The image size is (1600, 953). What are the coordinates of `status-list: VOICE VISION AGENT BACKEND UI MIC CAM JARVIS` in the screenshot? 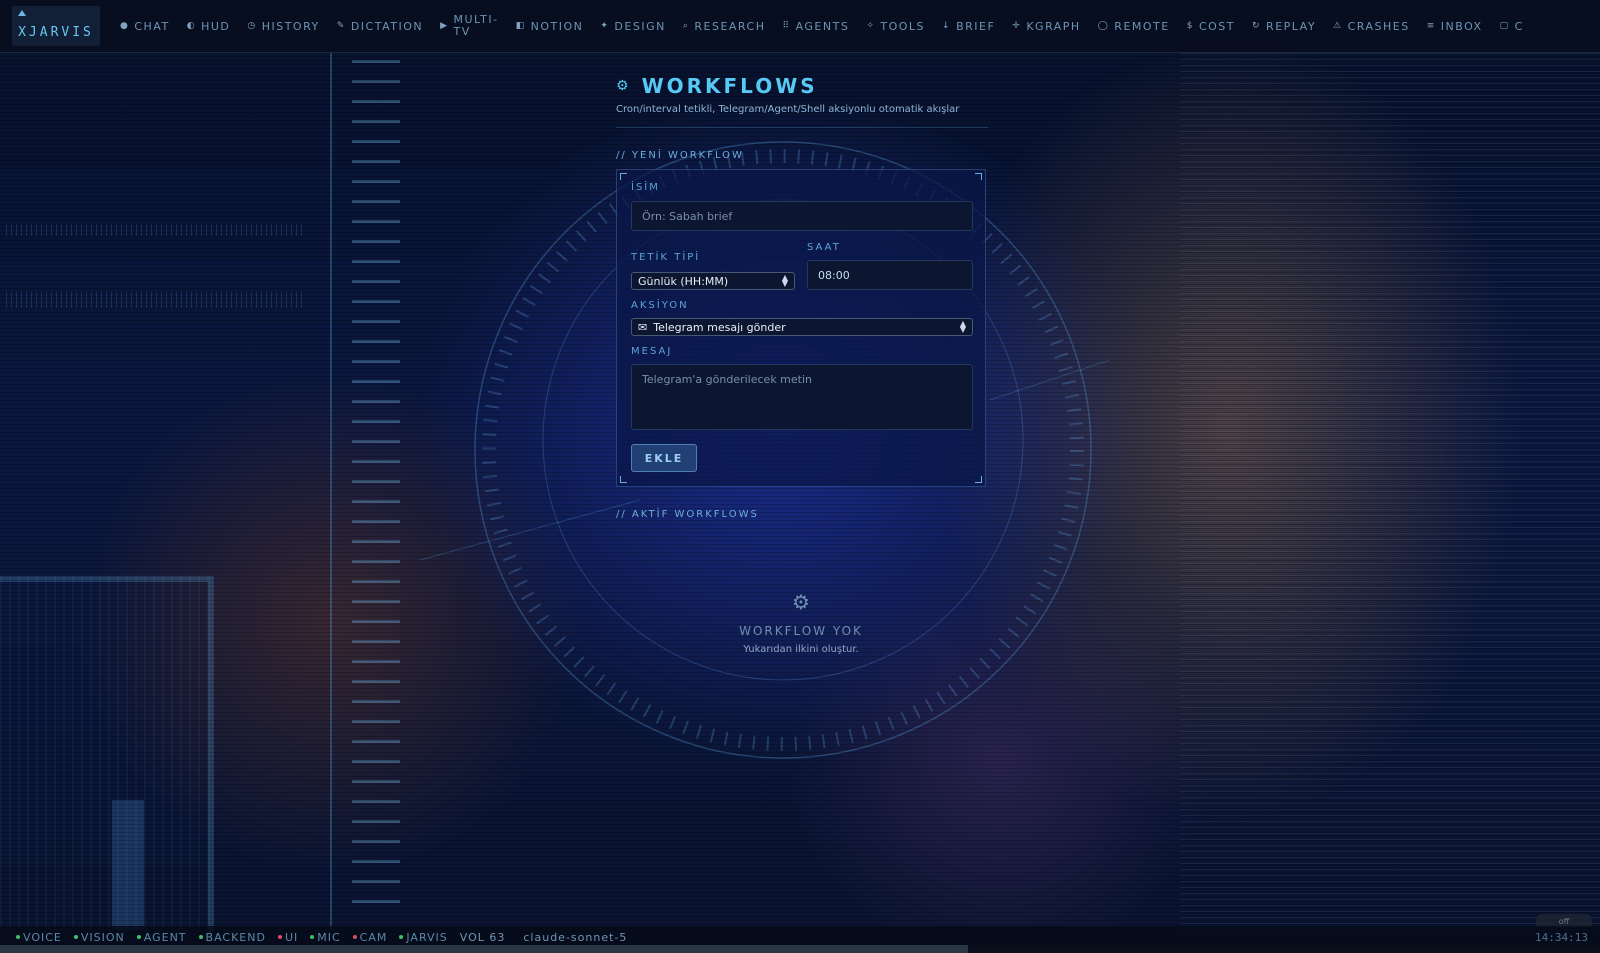 It's located at (238, 937).